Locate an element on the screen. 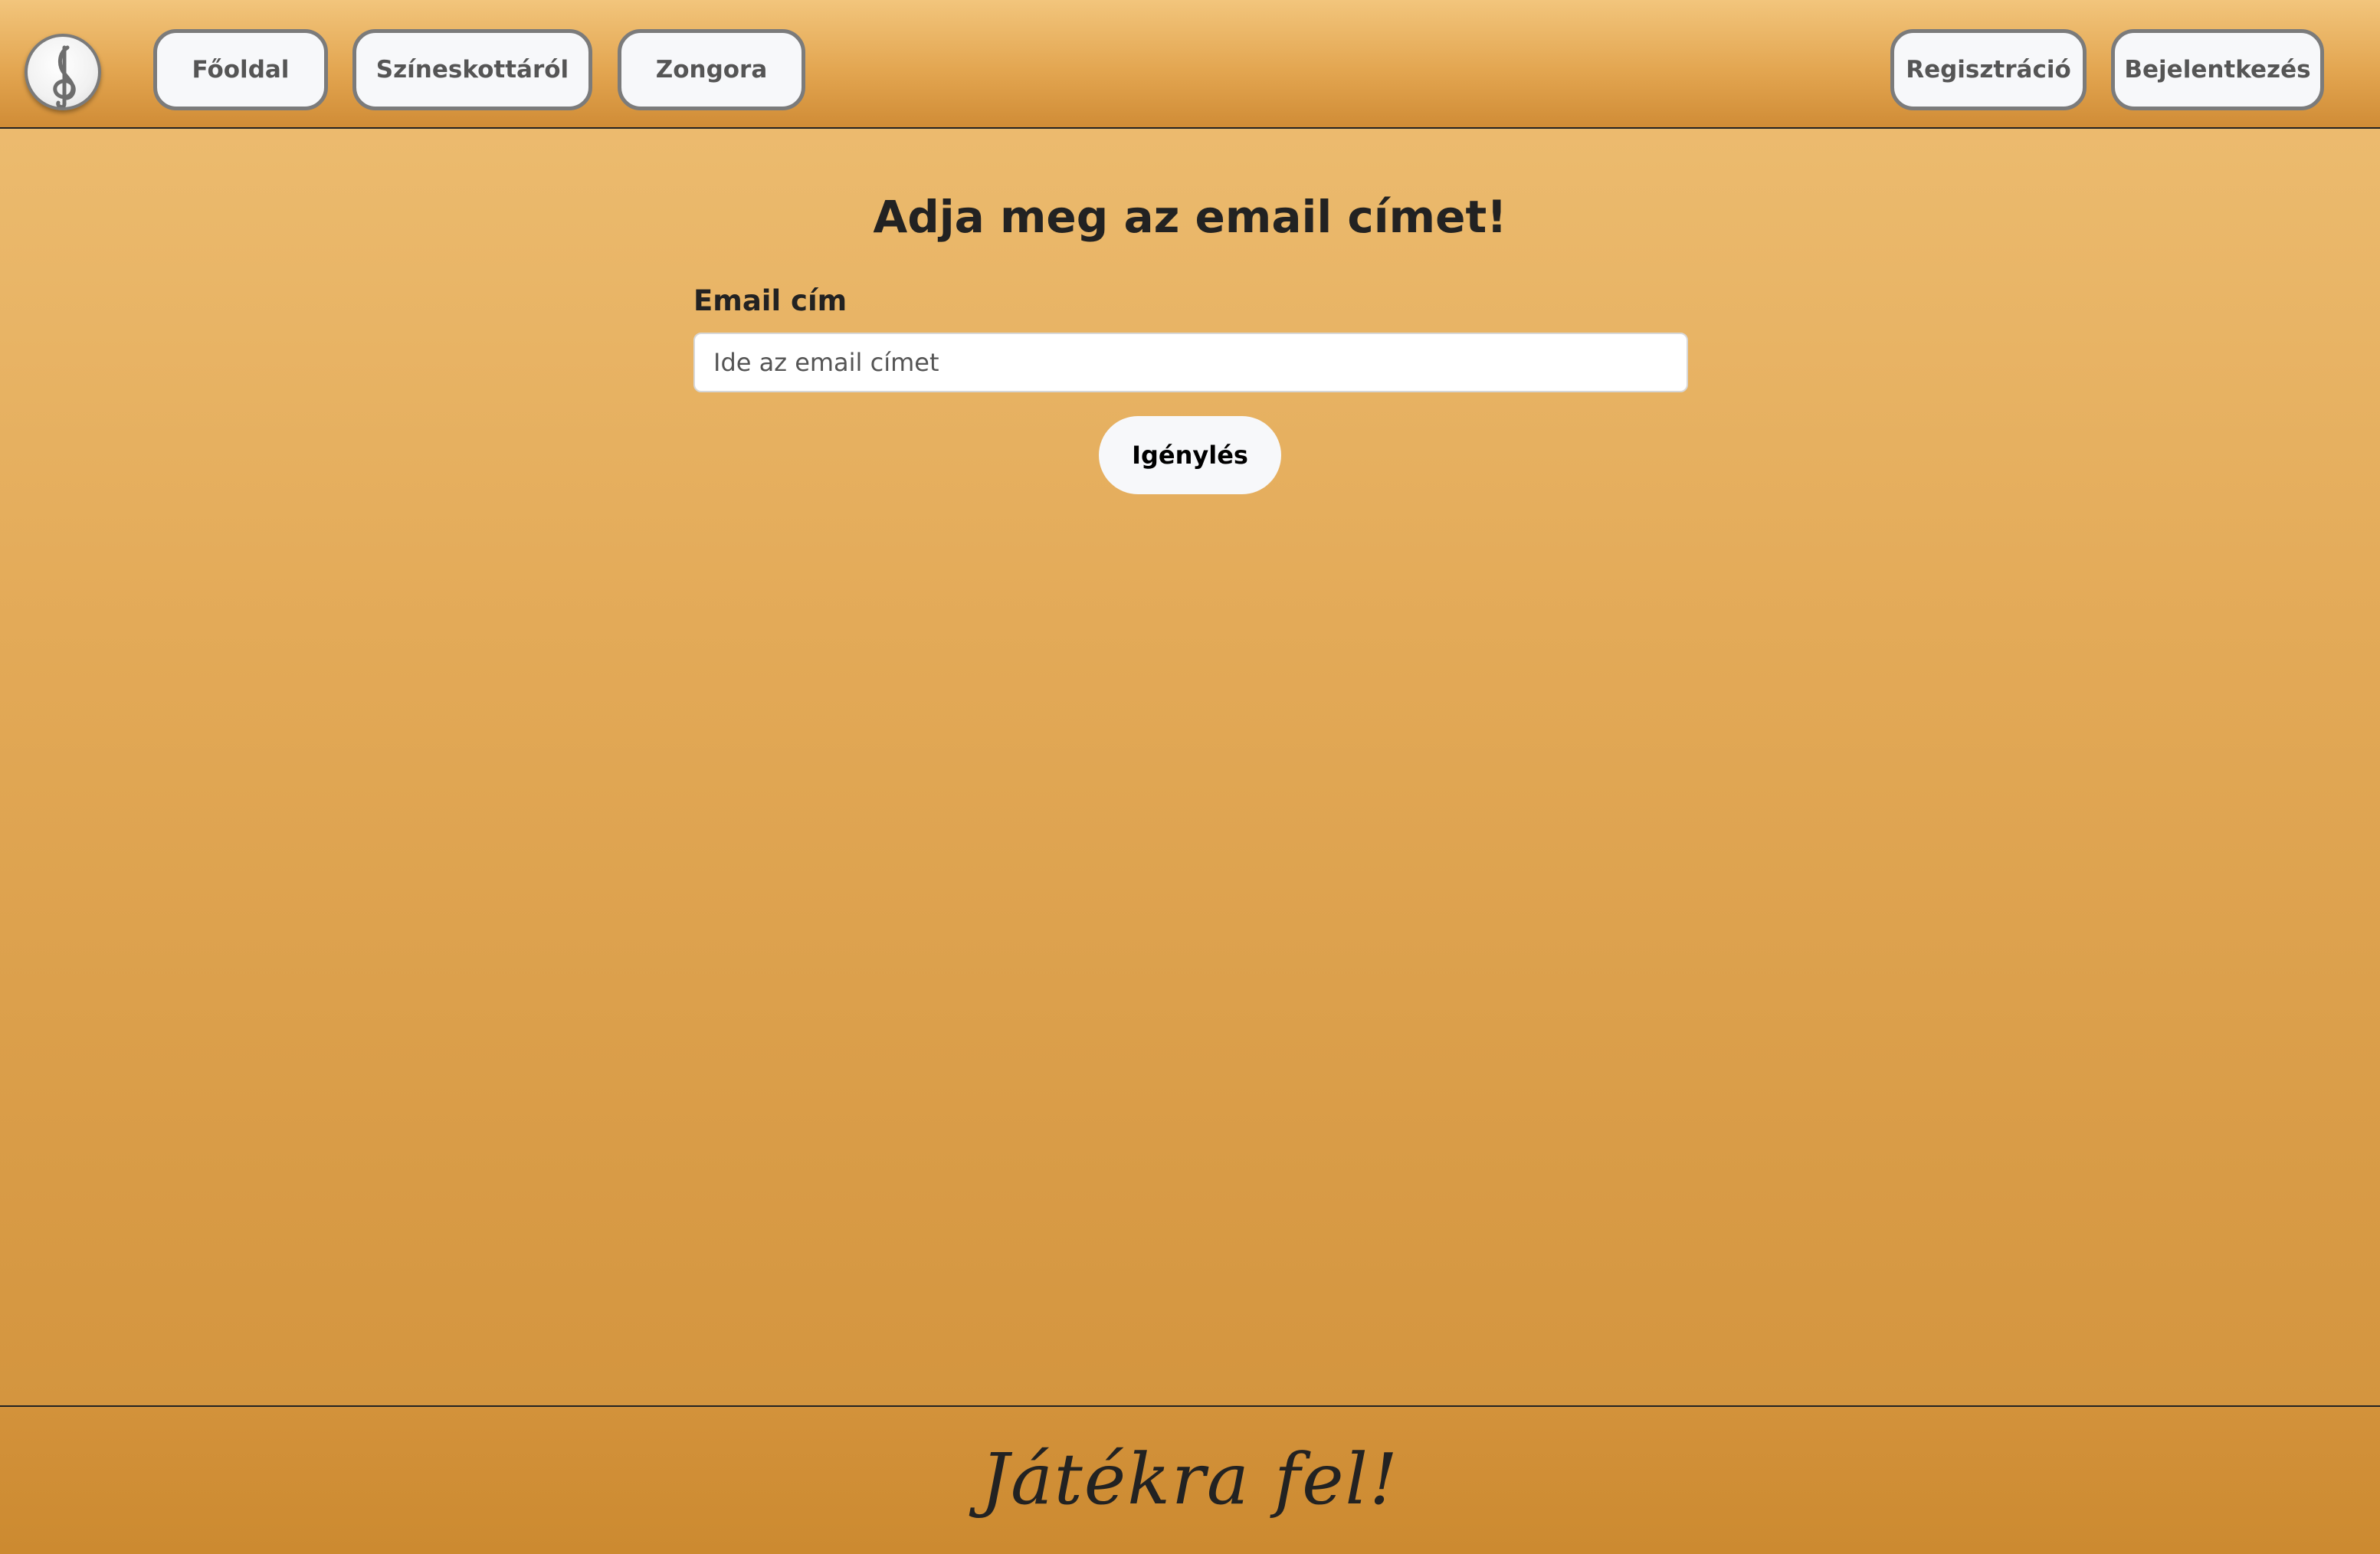 The image size is (2380, 1554). request-button: Igénylés is located at coordinates (1190, 455).